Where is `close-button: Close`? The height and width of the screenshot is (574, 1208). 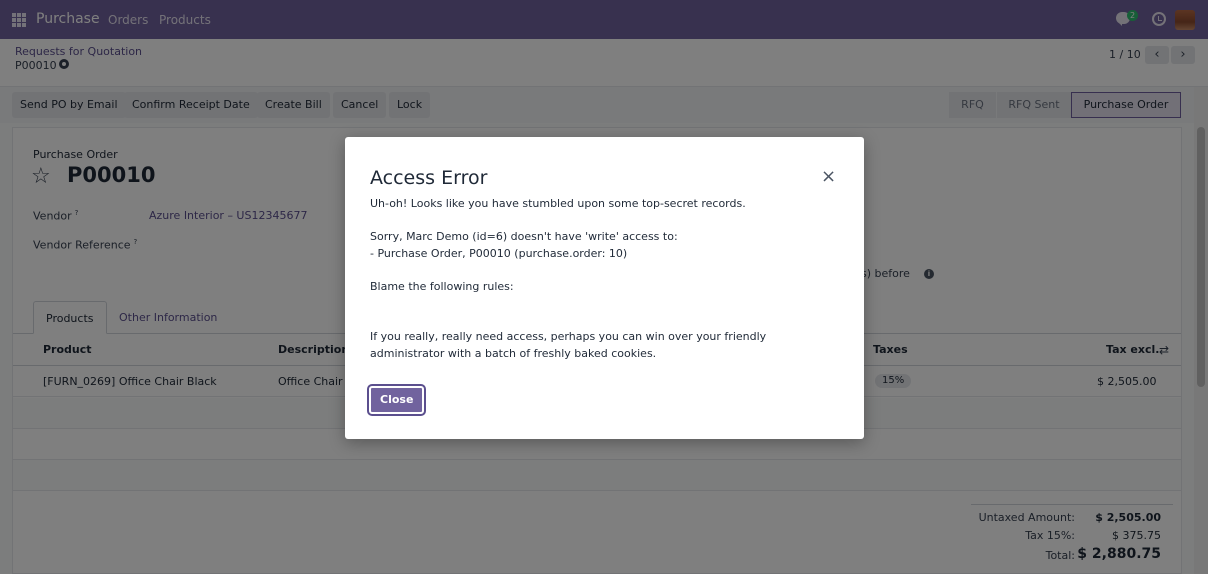
close-button: Close is located at coordinates (396, 400).